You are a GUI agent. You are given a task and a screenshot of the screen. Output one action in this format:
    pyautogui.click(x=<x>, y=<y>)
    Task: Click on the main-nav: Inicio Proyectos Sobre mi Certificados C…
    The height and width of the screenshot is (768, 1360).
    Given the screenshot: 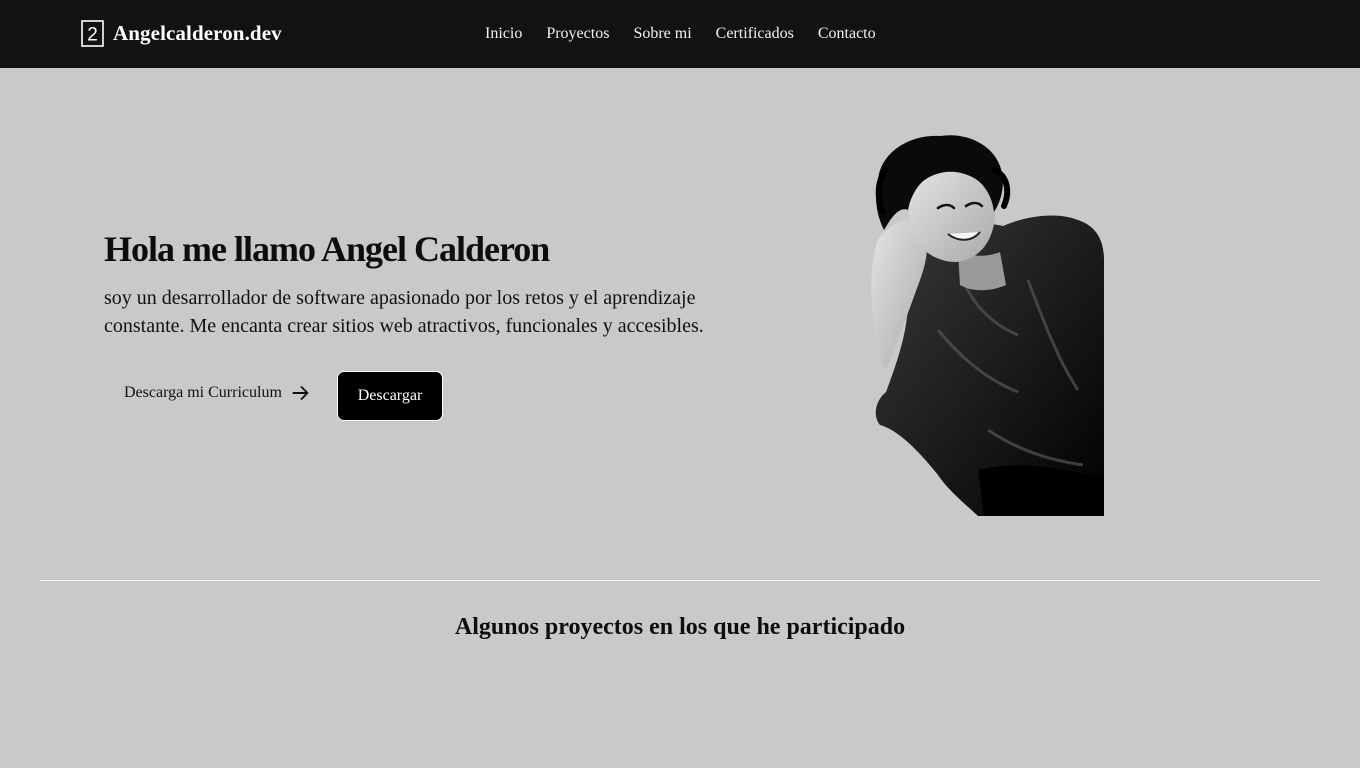 What is the action you would take?
    pyautogui.click(x=692, y=33)
    